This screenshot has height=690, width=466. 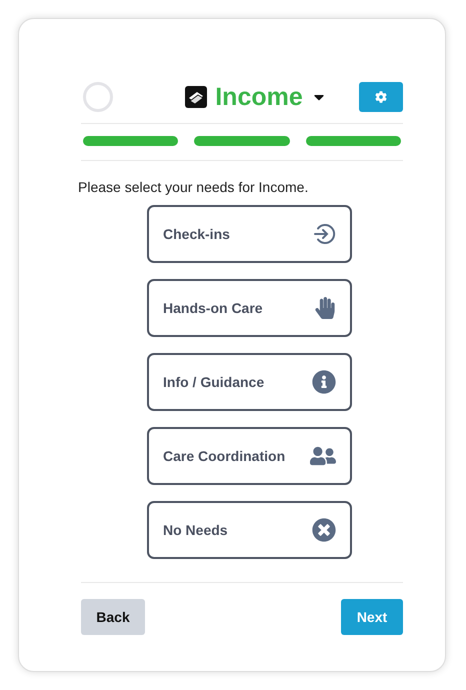 I want to click on back-button: Back, so click(x=113, y=617).